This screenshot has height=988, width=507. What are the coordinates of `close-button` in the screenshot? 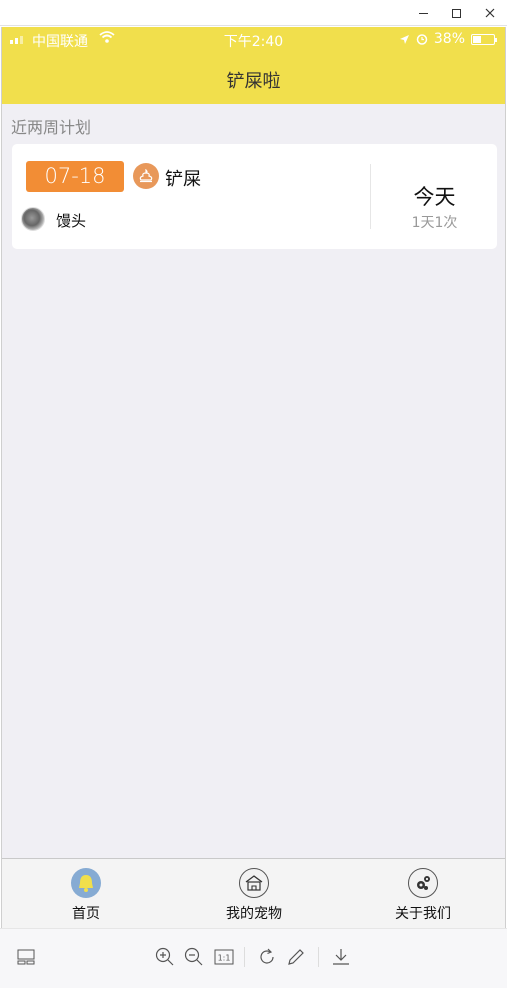 It's located at (490, 13).